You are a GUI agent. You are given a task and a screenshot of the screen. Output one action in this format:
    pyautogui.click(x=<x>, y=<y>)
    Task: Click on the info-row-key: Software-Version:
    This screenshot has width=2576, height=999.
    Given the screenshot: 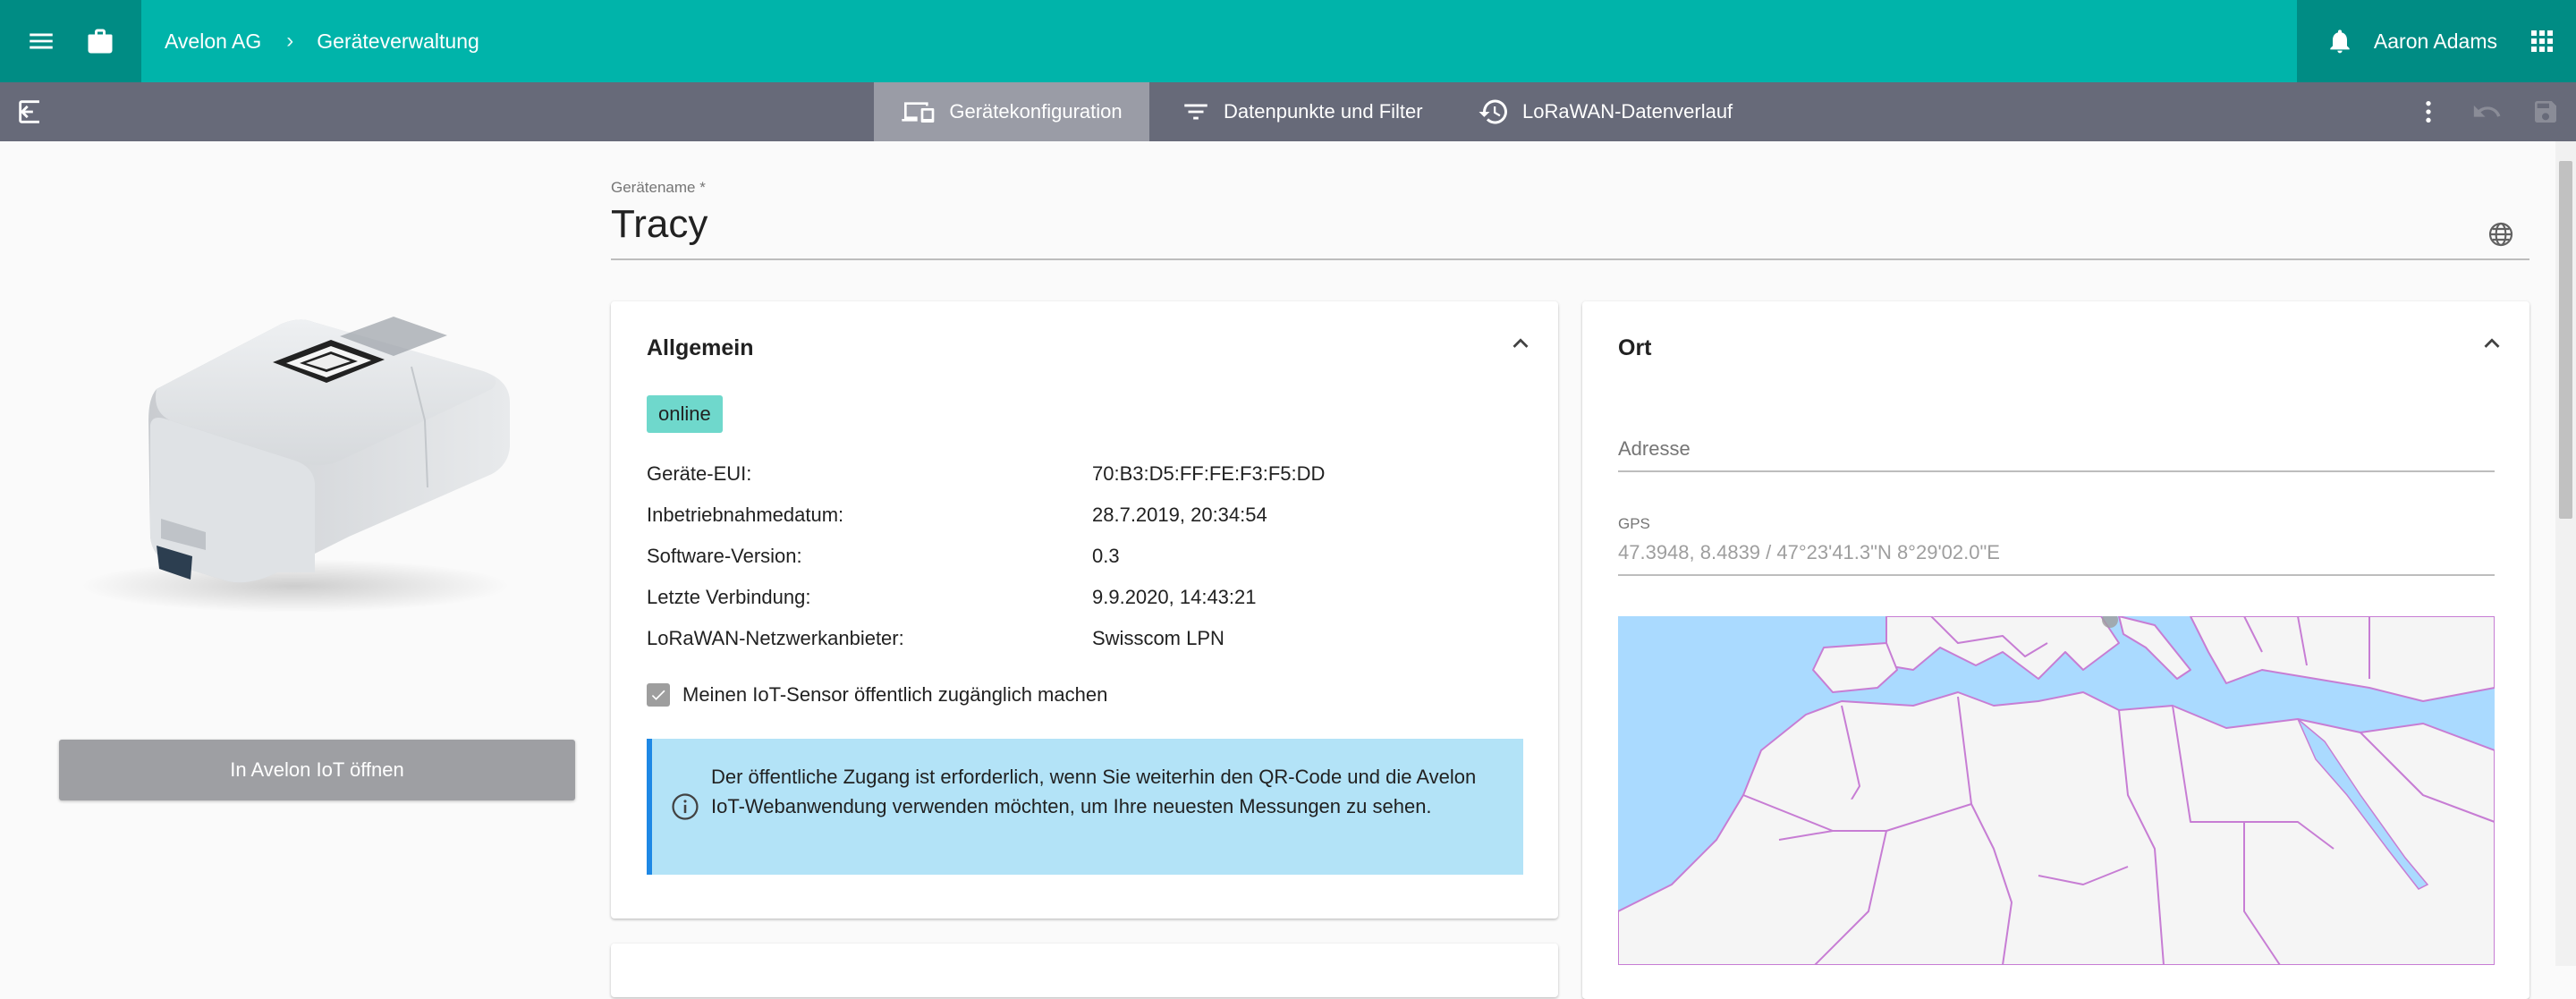 What is the action you would take?
    pyautogui.click(x=724, y=556)
    